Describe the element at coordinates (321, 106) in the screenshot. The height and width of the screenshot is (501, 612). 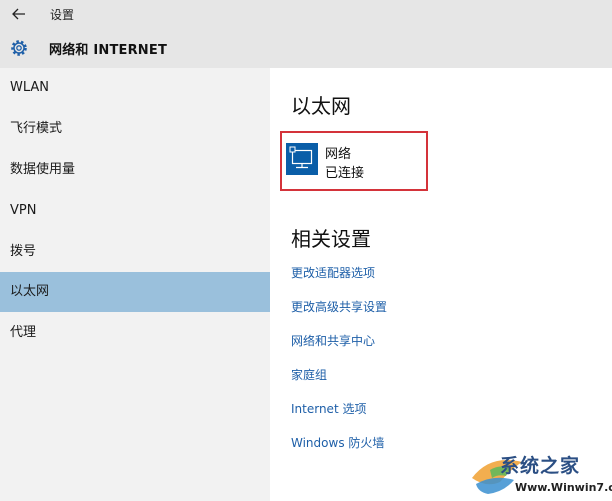
I see `section-title: 以太网` at that location.